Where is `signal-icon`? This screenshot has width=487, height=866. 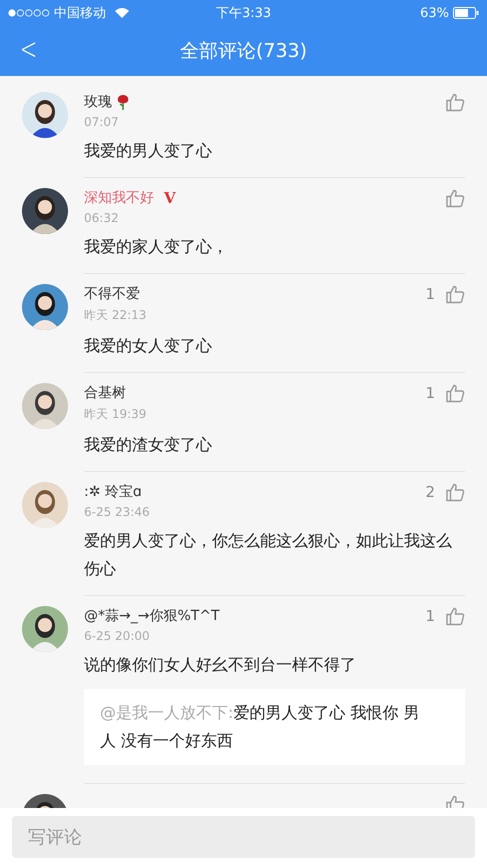
signal-icon is located at coordinates (29, 13).